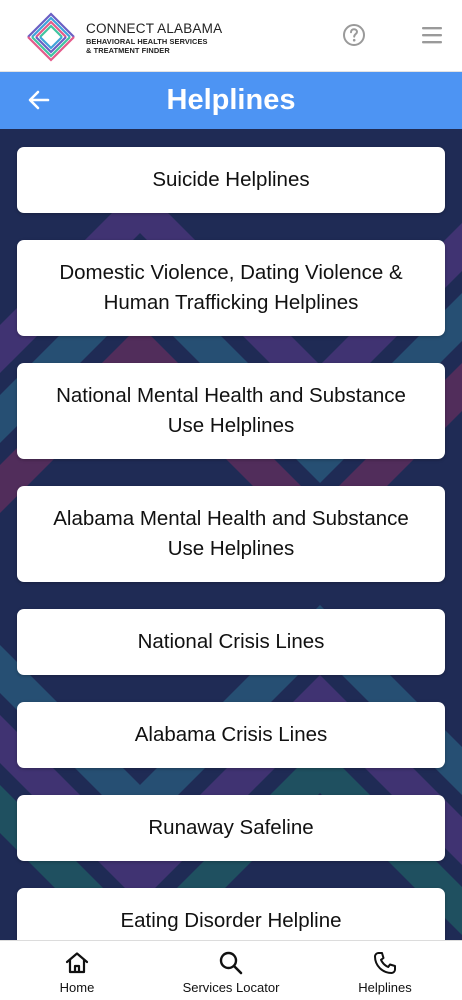  Describe the element at coordinates (385, 963) in the screenshot. I see `phone-icon` at that location.